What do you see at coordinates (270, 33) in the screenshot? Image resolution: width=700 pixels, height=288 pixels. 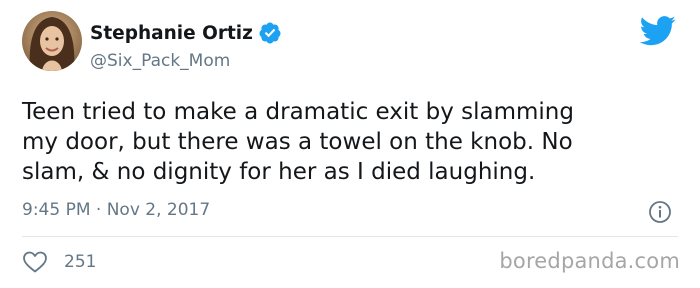 I see `verified-badge-icon` at bounding box center [270, 33].